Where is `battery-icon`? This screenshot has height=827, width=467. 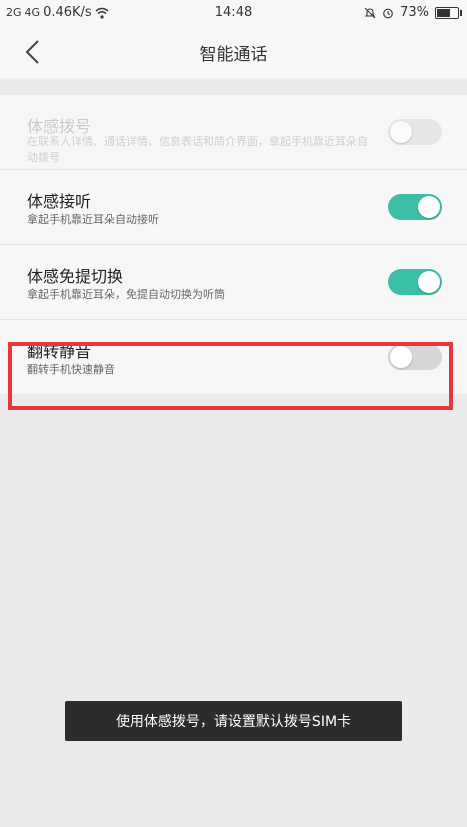
battery-icon is located at coordinates (448, 12).